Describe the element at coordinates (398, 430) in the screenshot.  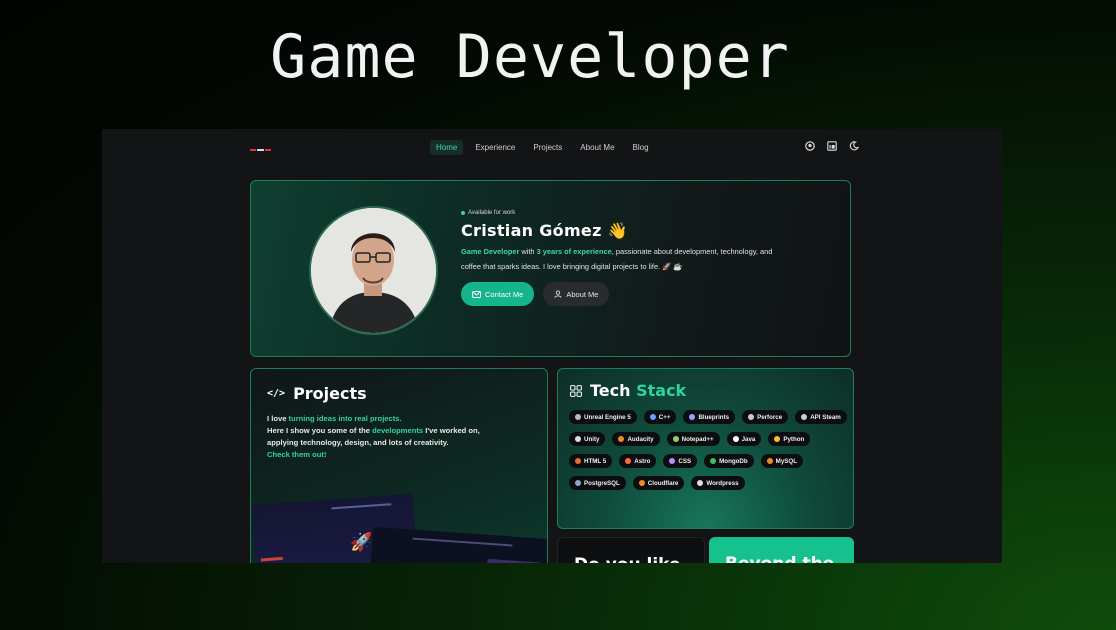
I see `proj-line2-highlight: developments` at that location.